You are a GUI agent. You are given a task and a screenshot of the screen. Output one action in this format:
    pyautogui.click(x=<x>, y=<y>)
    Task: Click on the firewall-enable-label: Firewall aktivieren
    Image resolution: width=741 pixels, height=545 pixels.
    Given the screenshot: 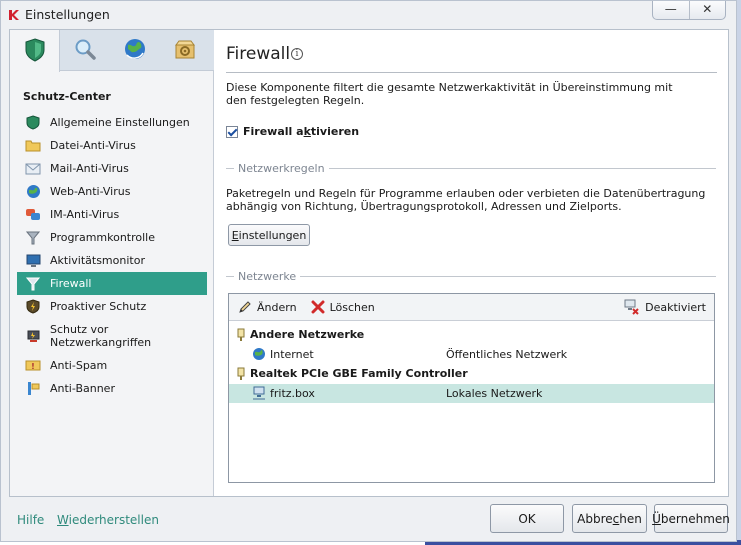 What is the action you would take?
    pyautogui.click(x=301, y=131)
    